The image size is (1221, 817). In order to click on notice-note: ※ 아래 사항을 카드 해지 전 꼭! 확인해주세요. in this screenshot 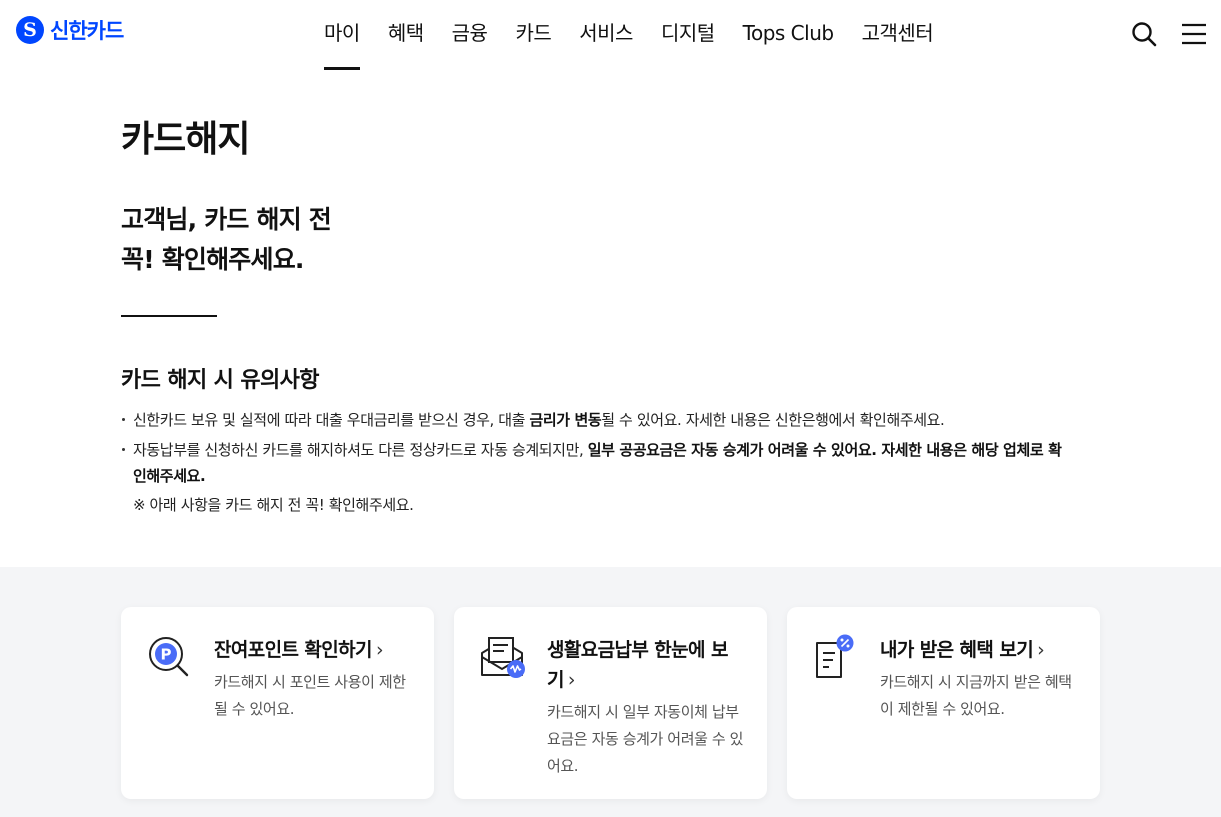, I will do `click(273, 505)`.